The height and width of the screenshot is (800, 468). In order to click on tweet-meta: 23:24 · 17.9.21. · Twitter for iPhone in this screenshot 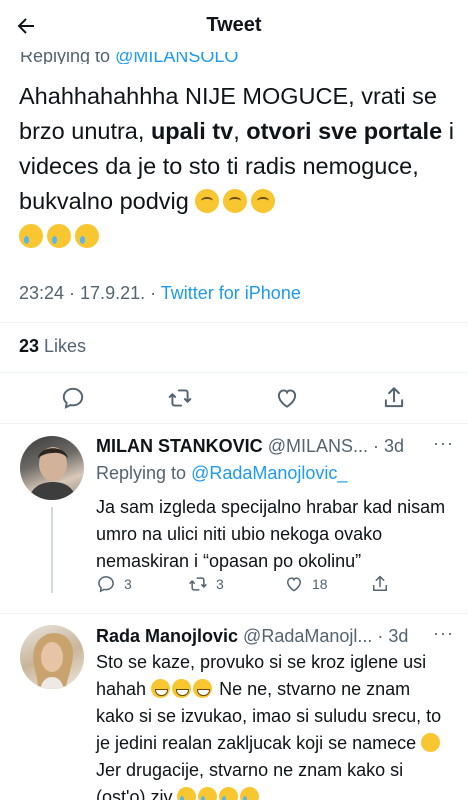, I will do `click(160, 293)`.